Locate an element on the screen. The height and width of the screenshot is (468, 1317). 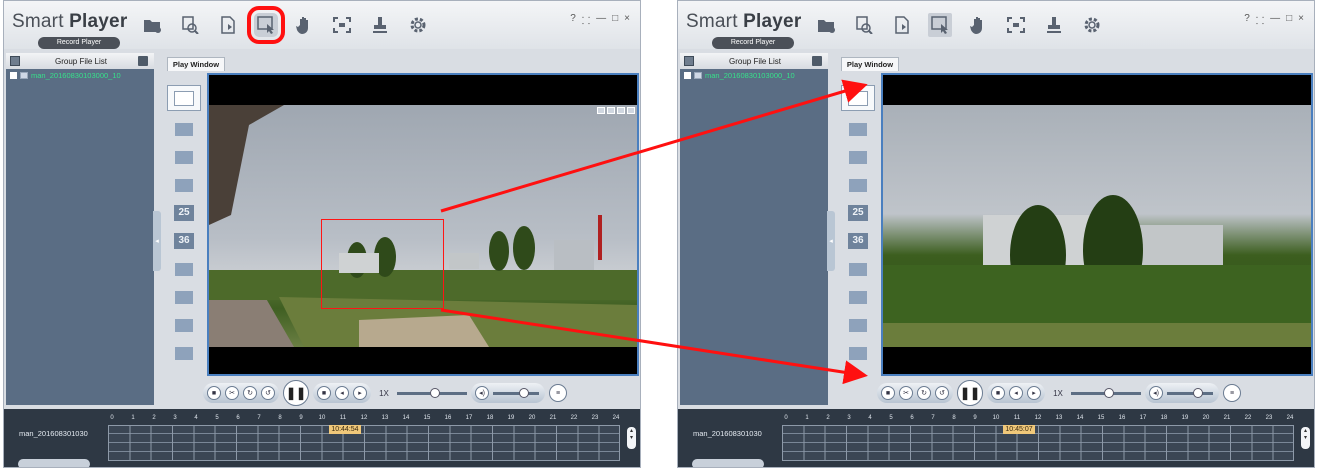
timeline-hour-label: 21 is located at coordinates (1227, 418).